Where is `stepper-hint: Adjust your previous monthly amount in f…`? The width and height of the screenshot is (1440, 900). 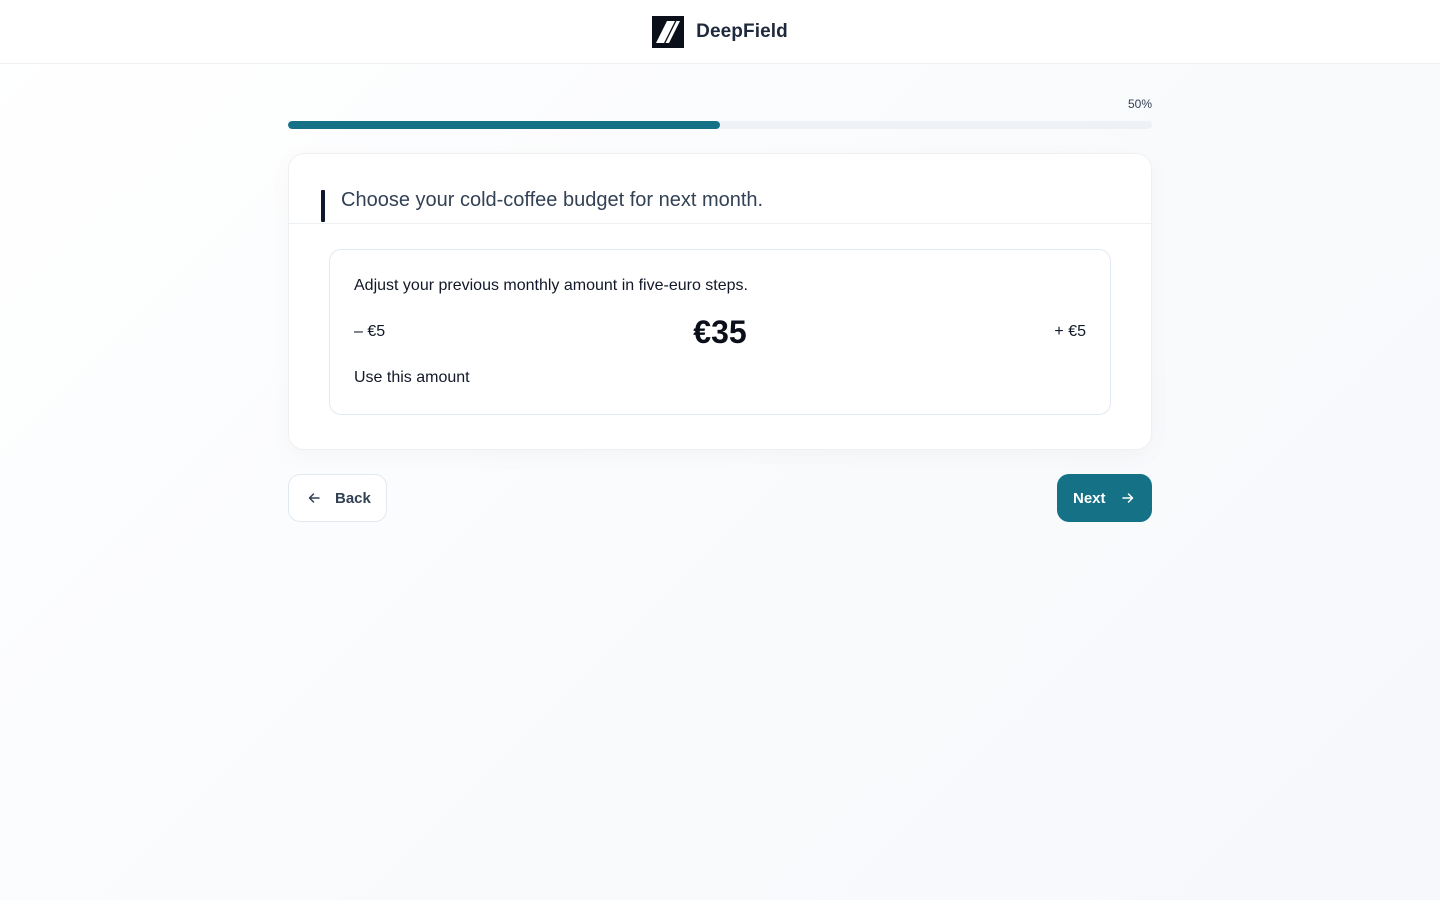 stepper-hint: Adjust your previous monthly amount in f… is located at coordinates (551, 285).